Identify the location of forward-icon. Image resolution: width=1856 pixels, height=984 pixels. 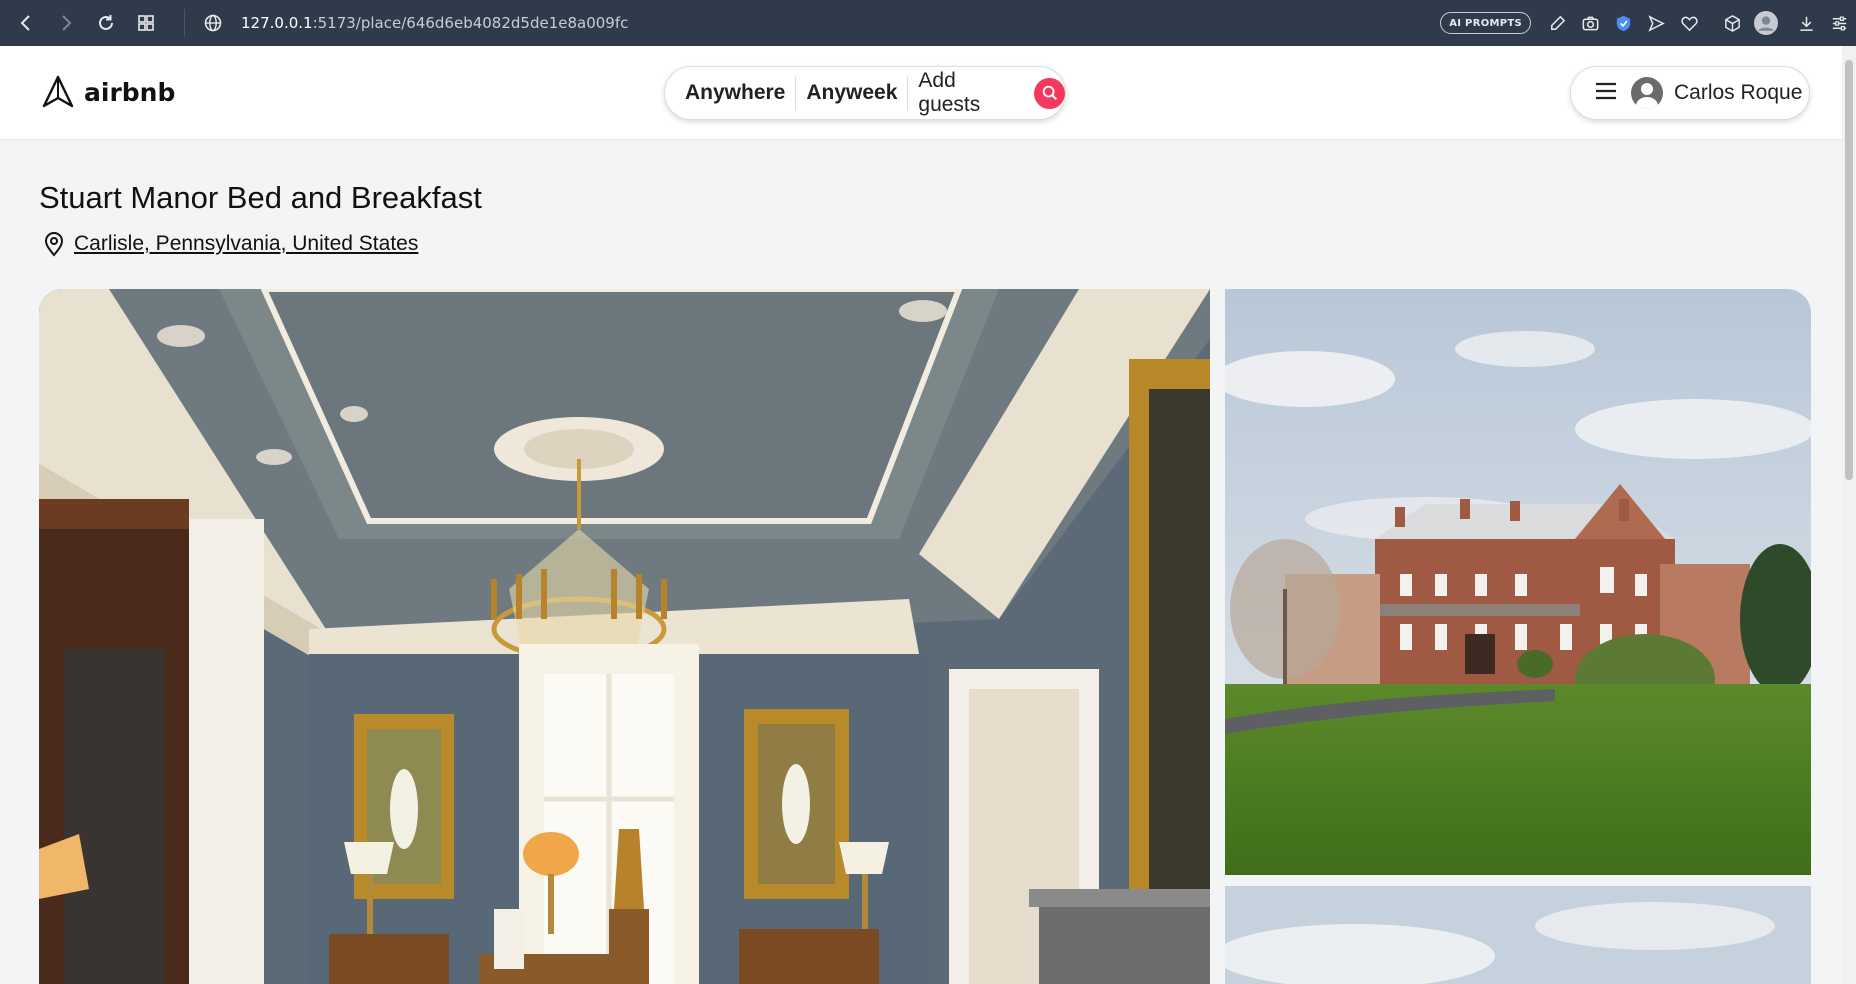
(67, 23).